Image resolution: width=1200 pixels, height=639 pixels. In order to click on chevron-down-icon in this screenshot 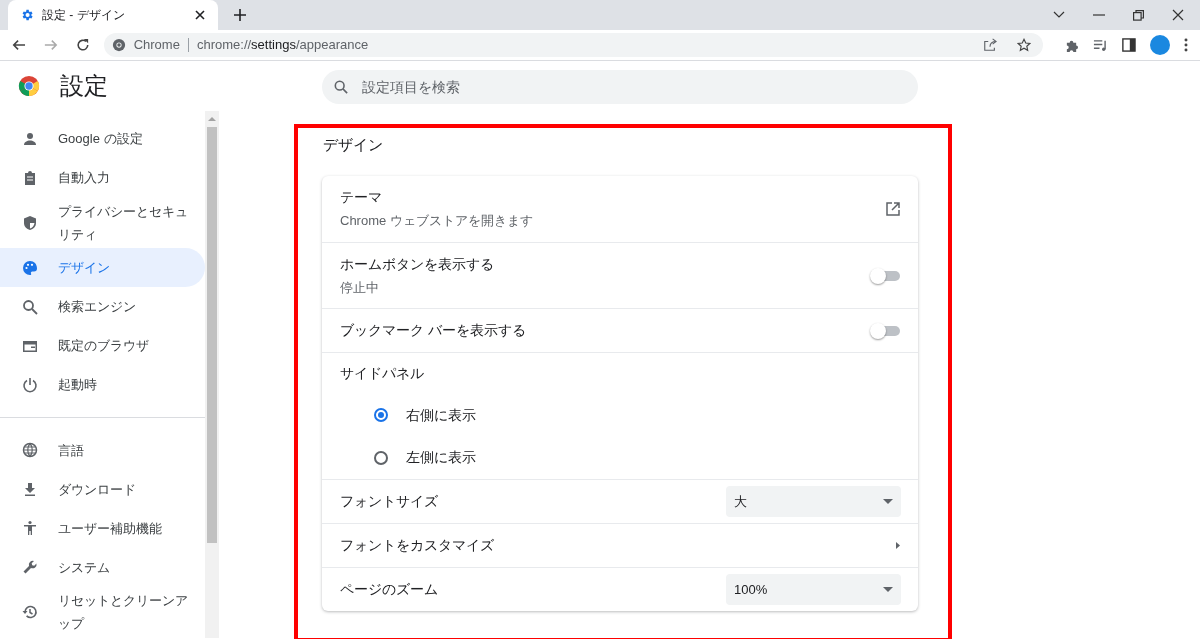, I will do `click(1059, 15)`.